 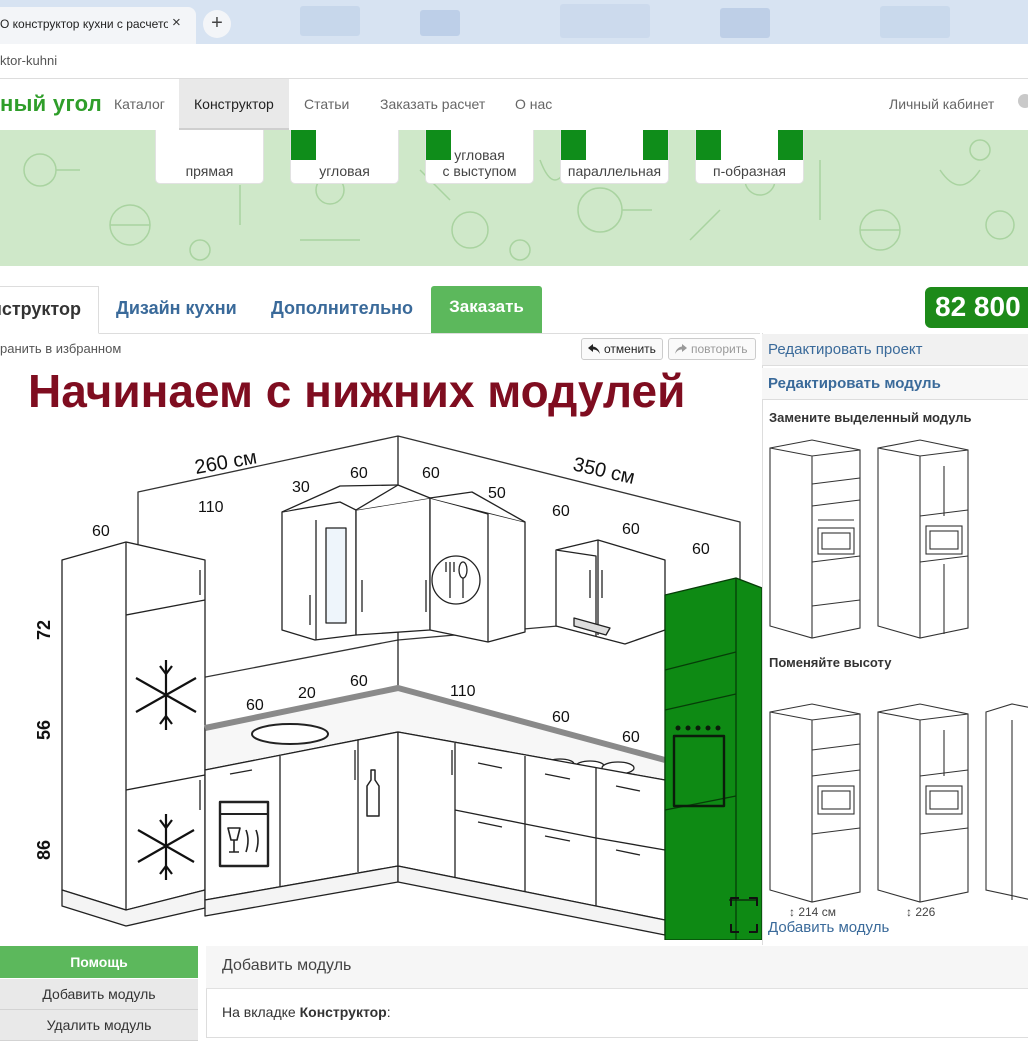 What do you see at coordinates (343, 1012) in the screenshot?
I see `text-bold: Конструктор` at bounding box center [343, 1012].